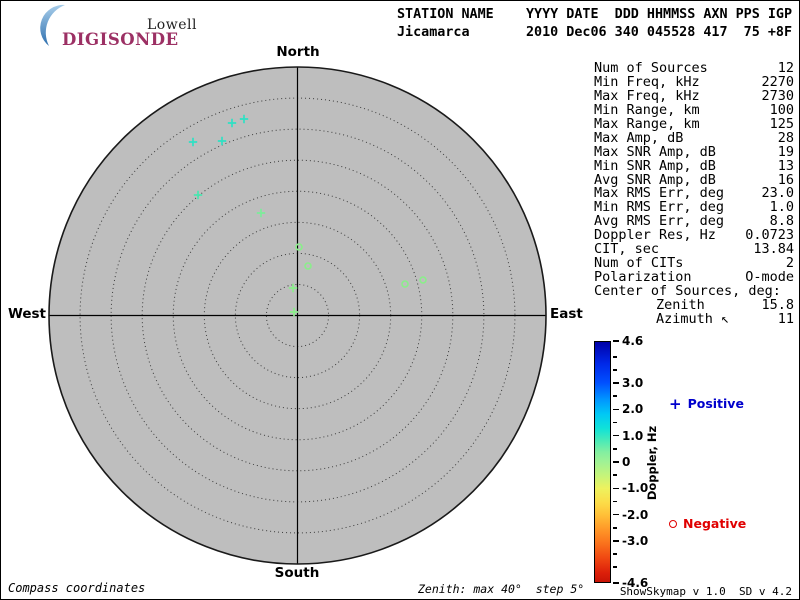  What do you see at coordinates (694, 96) in the screenshot?
I see `stat-row: Max Freq, kHz 2730` at bounding box center [694, 96].